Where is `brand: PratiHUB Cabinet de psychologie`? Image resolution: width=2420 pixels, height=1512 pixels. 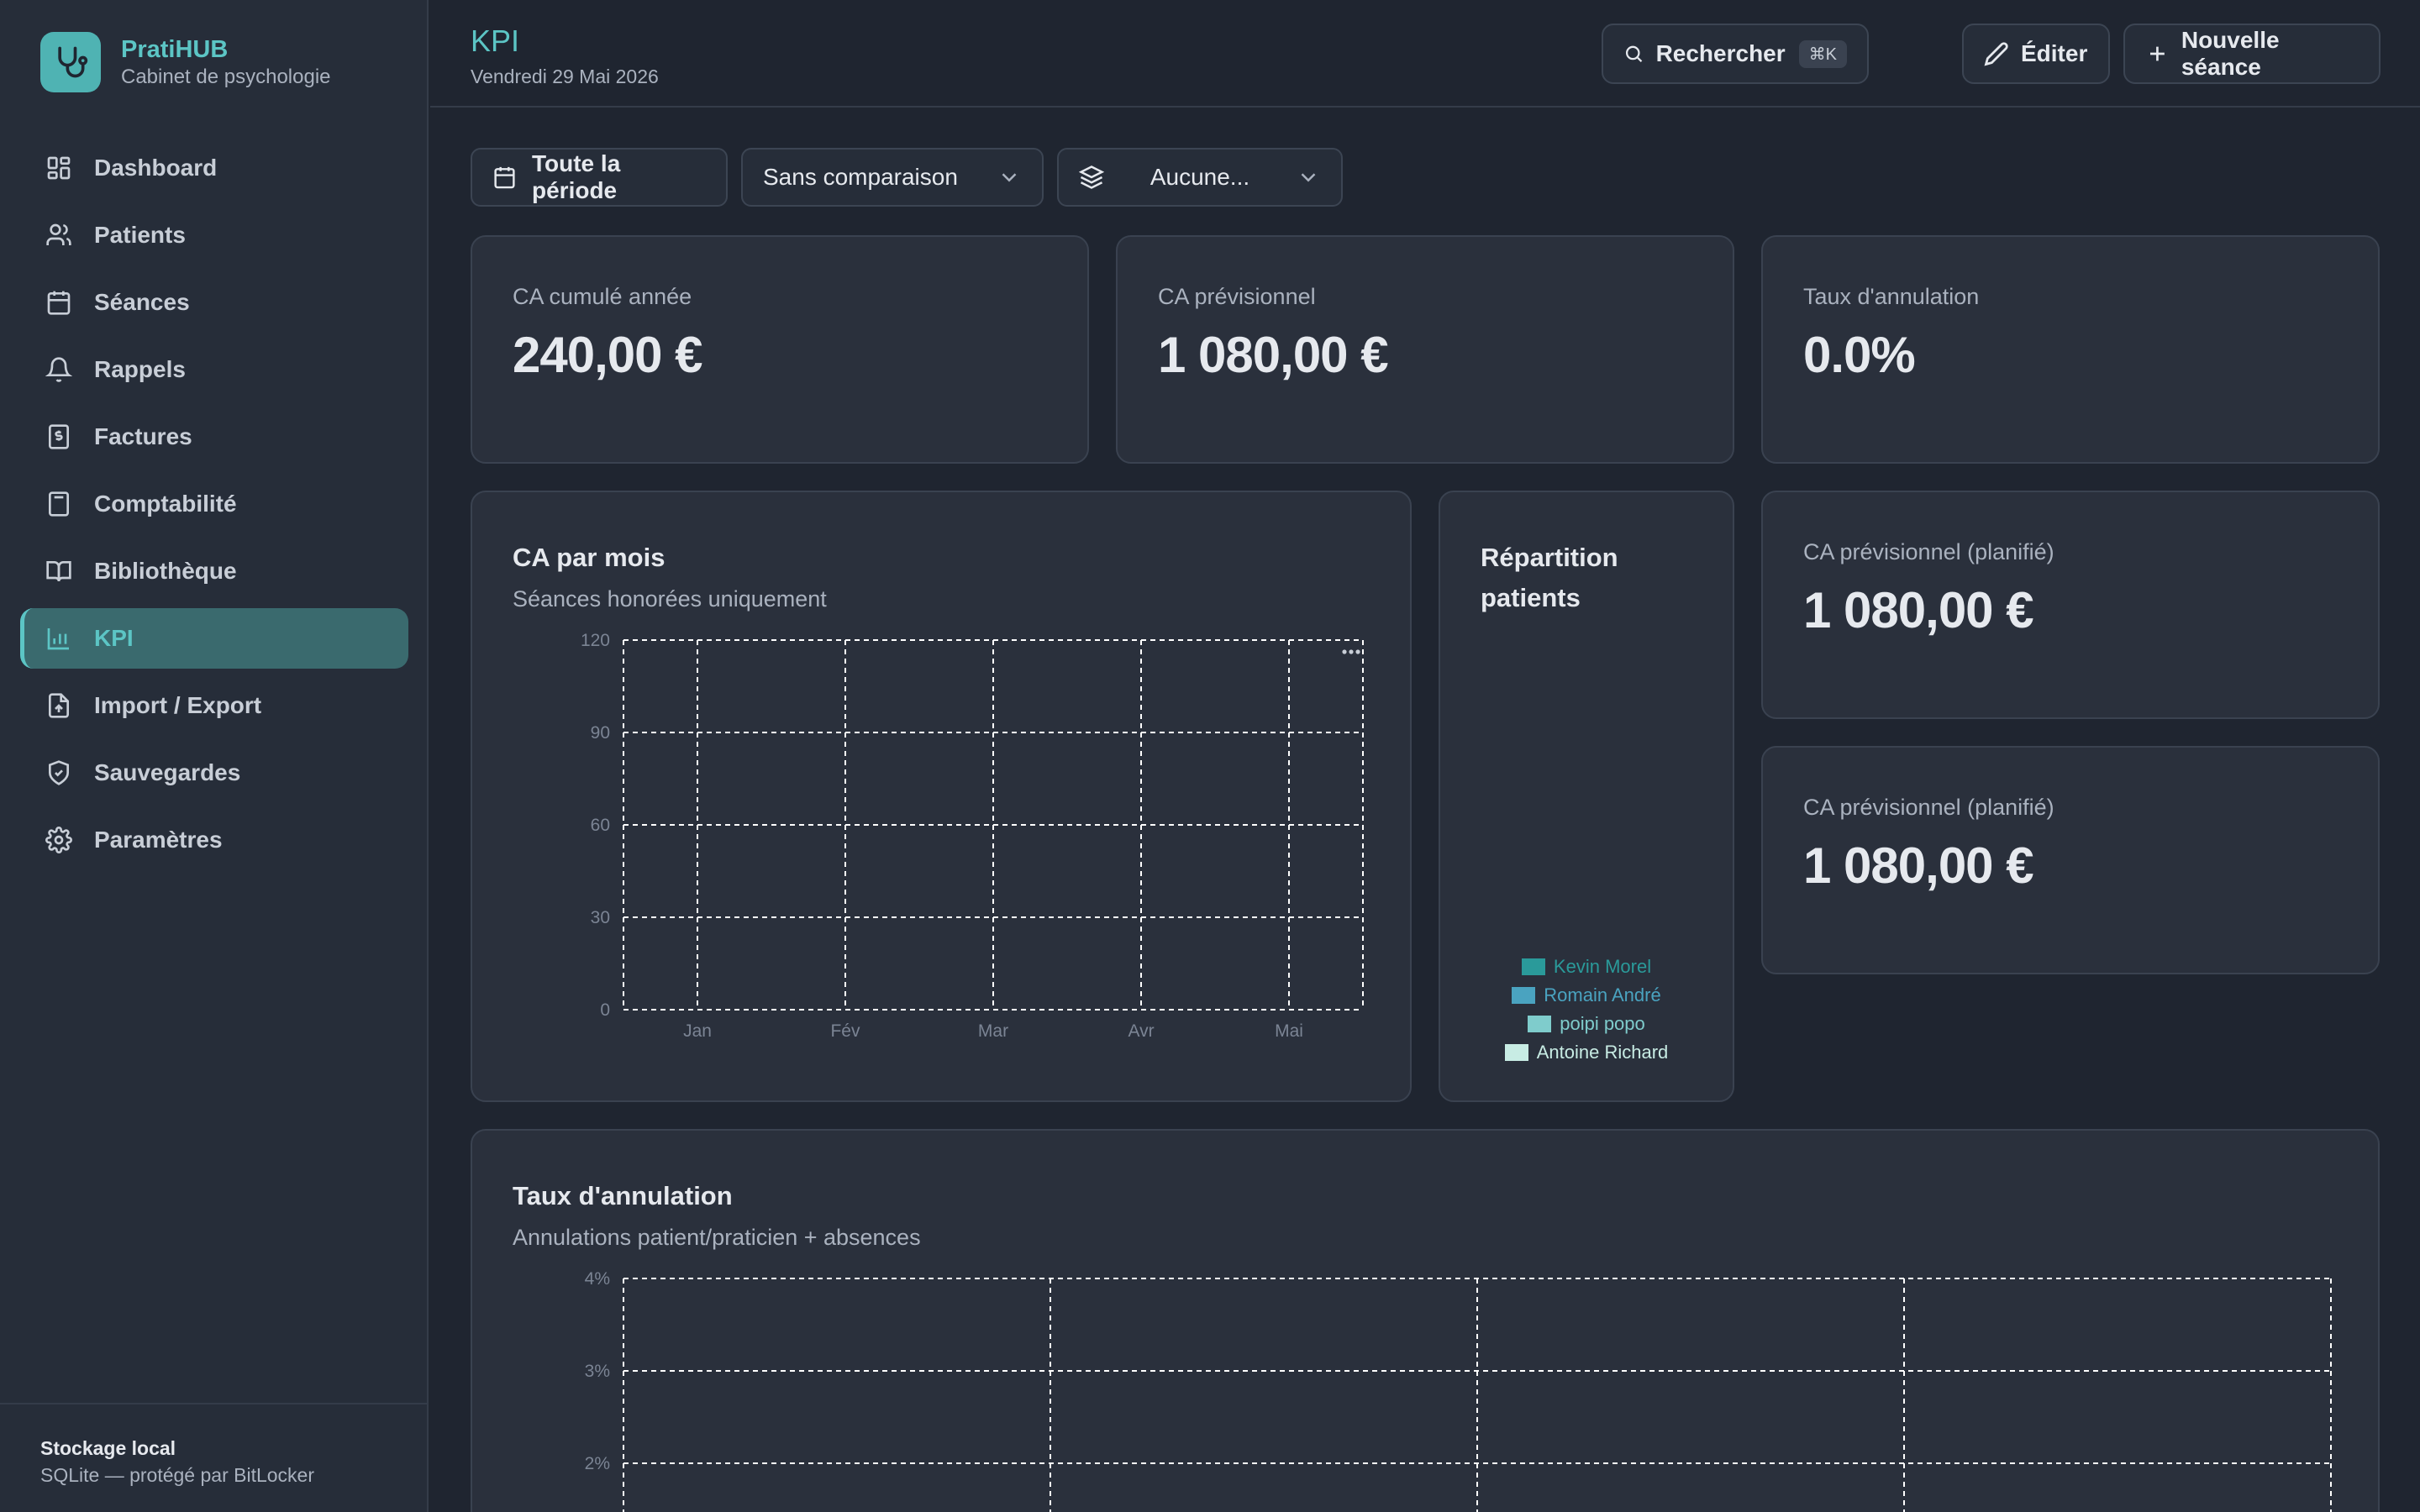 brand: PratiHUB Cabinet de psychologie is located at coordinates (185, 62).